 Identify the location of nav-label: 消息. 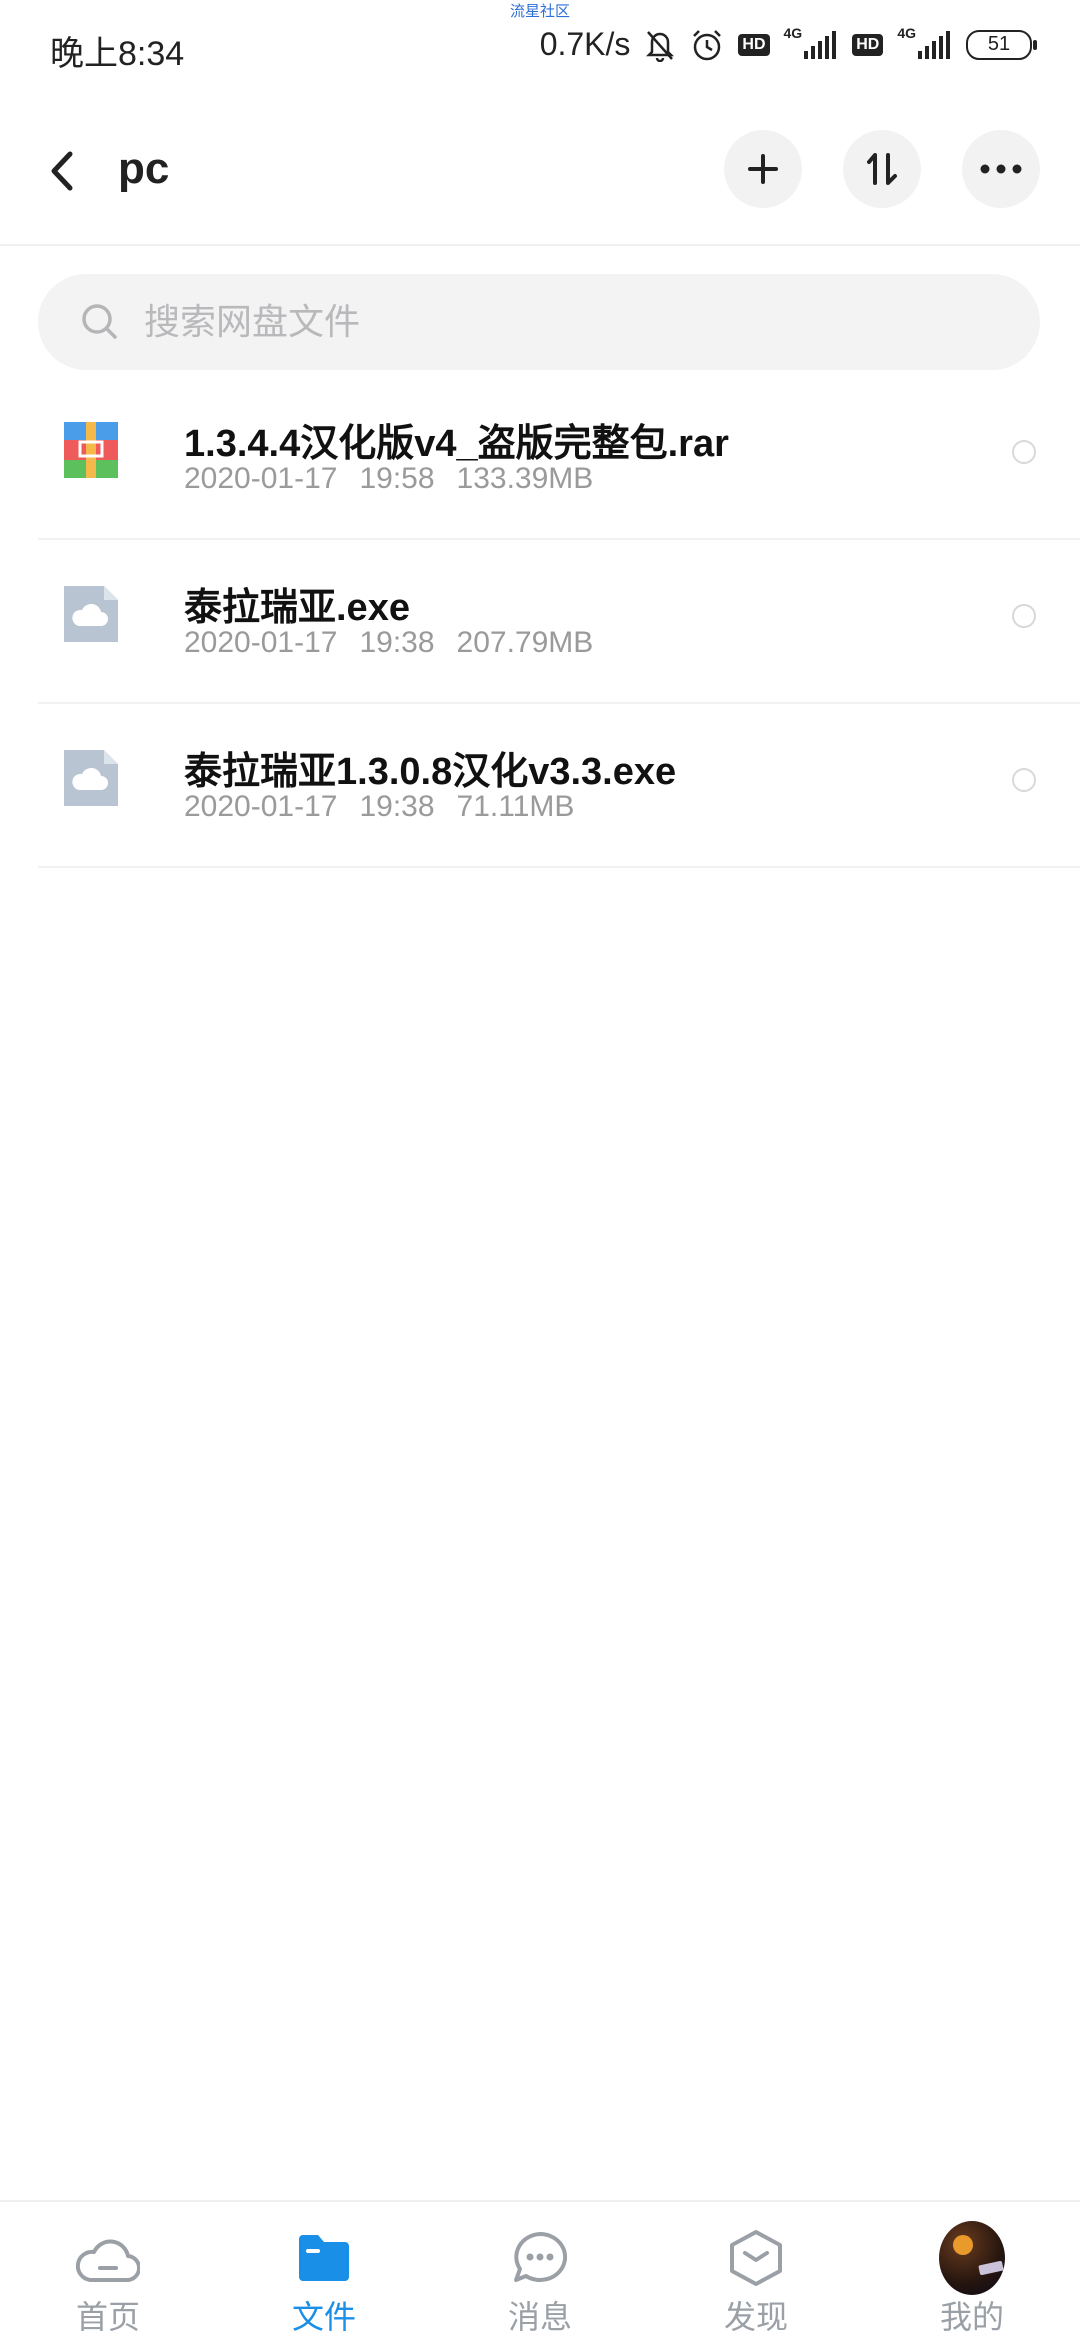
(539, 2317).